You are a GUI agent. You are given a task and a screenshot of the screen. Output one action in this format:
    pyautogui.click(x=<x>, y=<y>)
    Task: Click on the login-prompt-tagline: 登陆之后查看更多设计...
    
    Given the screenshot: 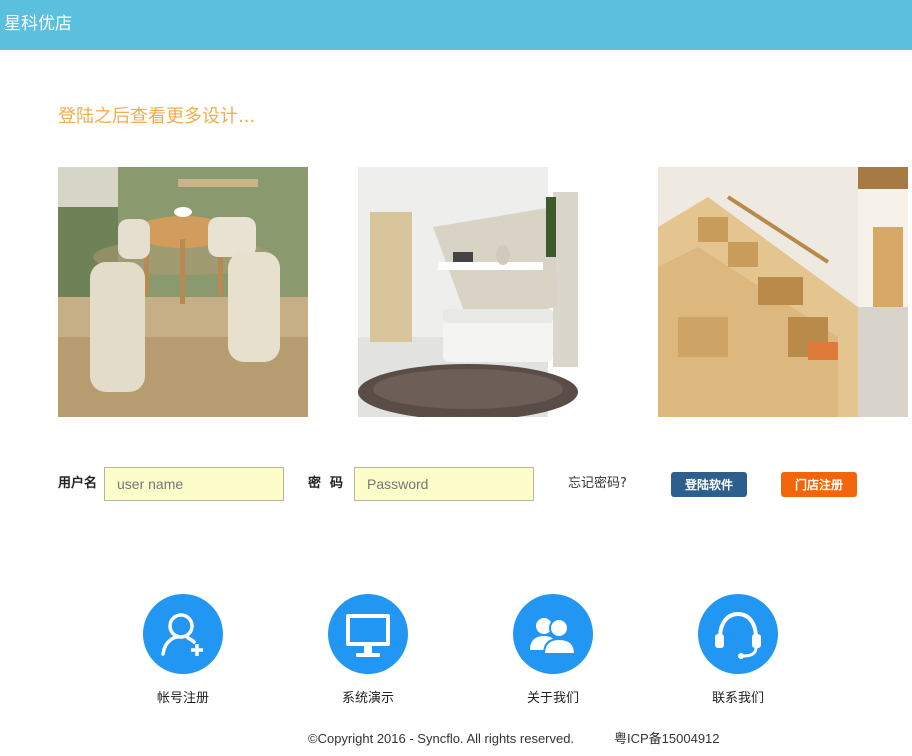 What is the action you would take?
    pyautogui.click(x=157, y=116)
    